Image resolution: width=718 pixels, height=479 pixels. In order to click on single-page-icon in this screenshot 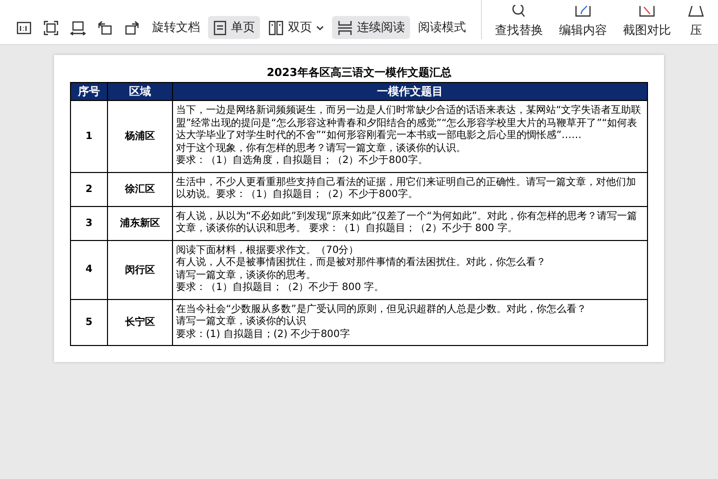, I will do `click(220, 28)`.